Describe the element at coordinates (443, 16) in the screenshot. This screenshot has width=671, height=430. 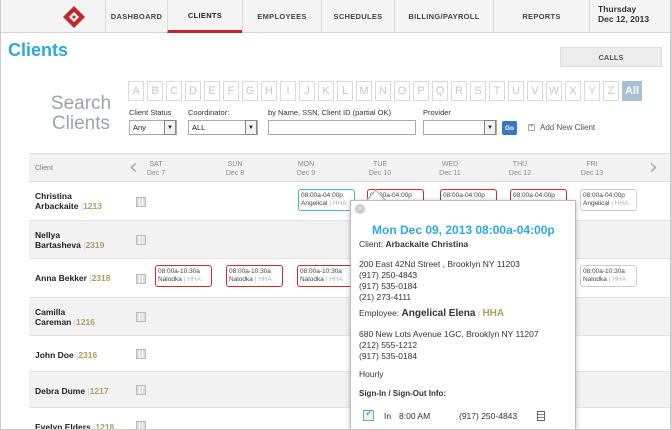
I see `nav-billing-payroll: BILLING/PAYROLL` at that location.